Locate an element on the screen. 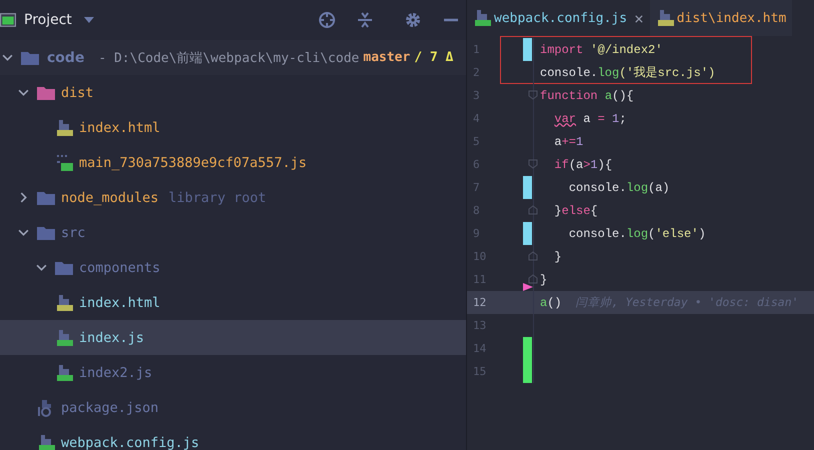 This screenshot has height=450, width=814. editor-tab: dist\index.htm is located at coordinates (721, 18).